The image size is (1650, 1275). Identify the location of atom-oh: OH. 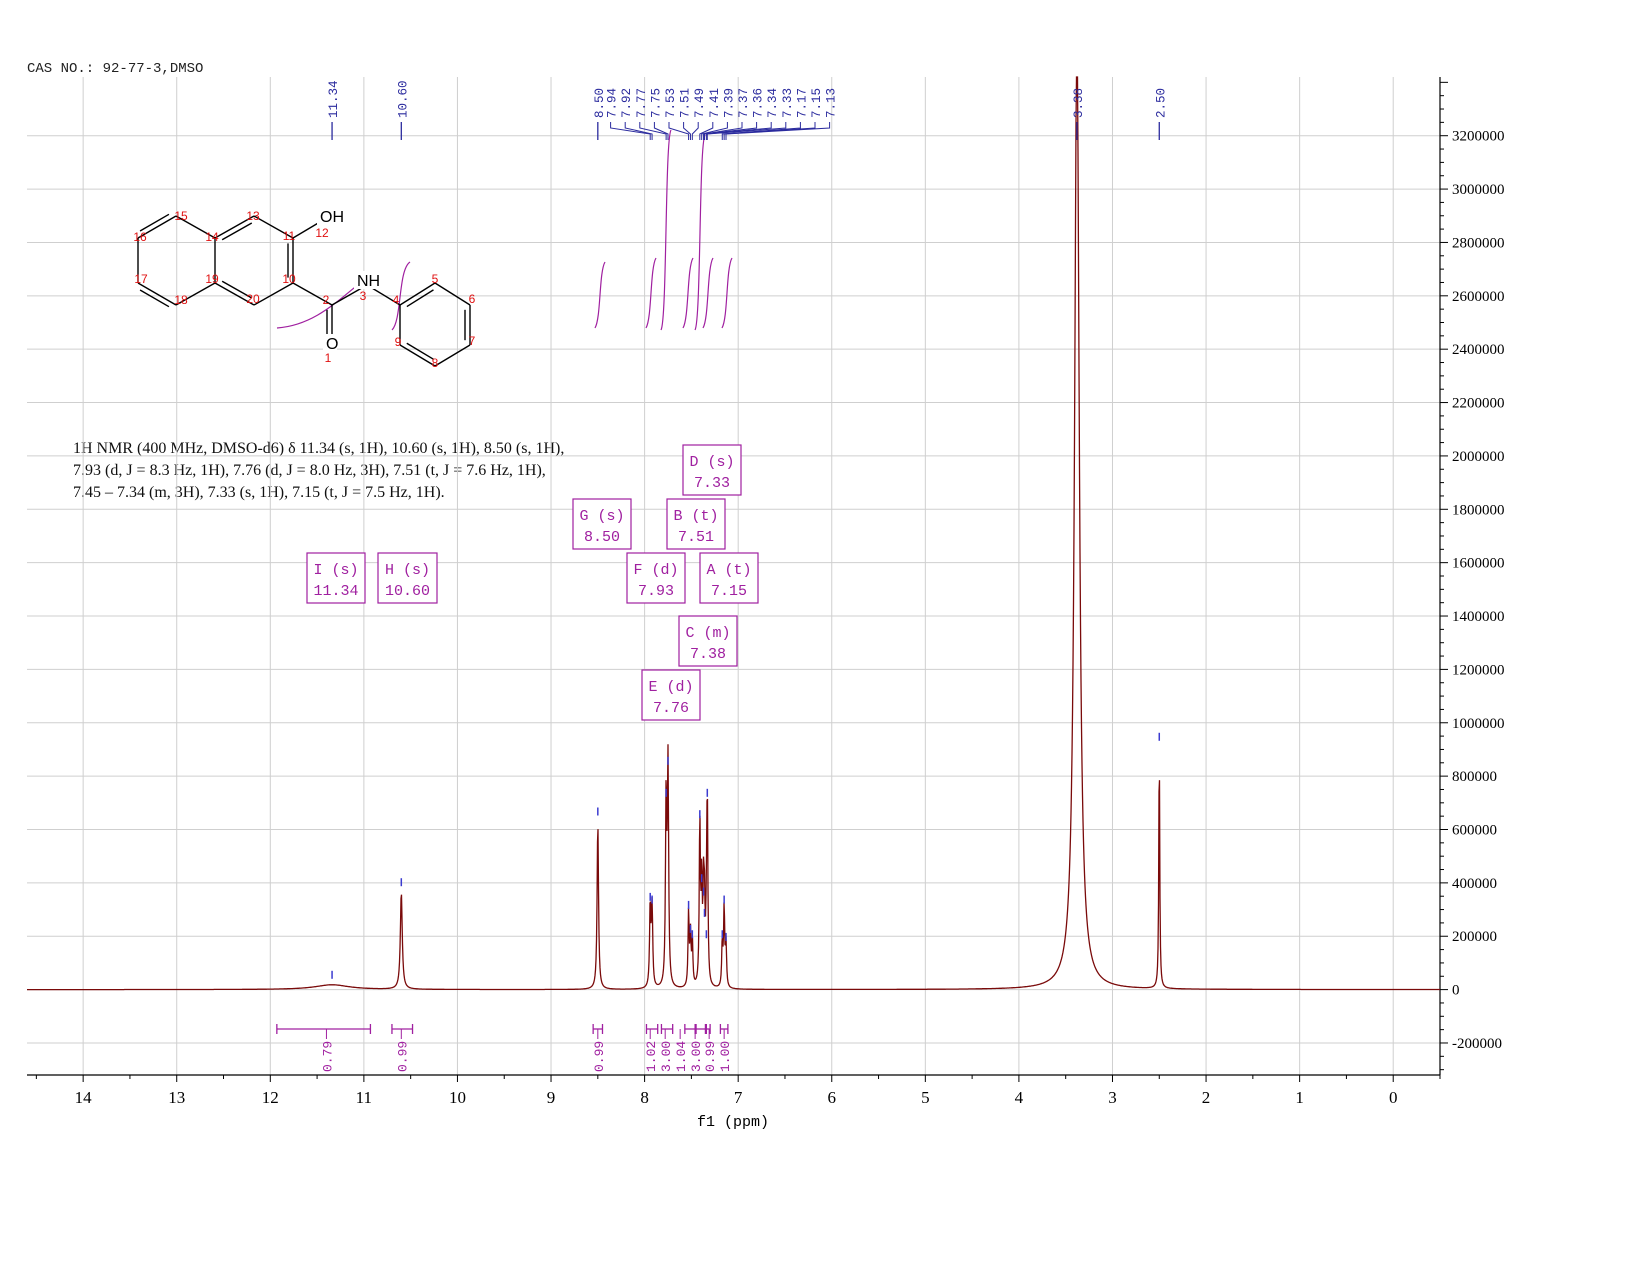
(332, 217).